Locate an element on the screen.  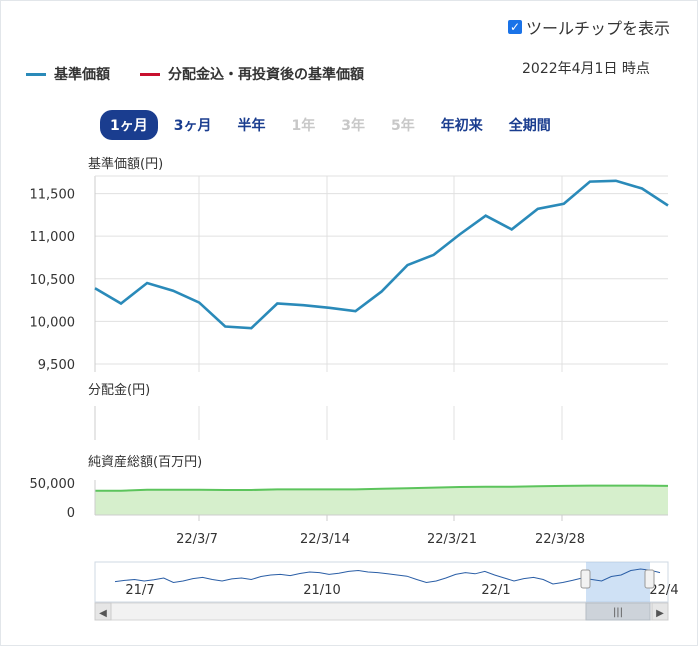
price-y-tick: 11,000 is located at coordinates (53, 237).